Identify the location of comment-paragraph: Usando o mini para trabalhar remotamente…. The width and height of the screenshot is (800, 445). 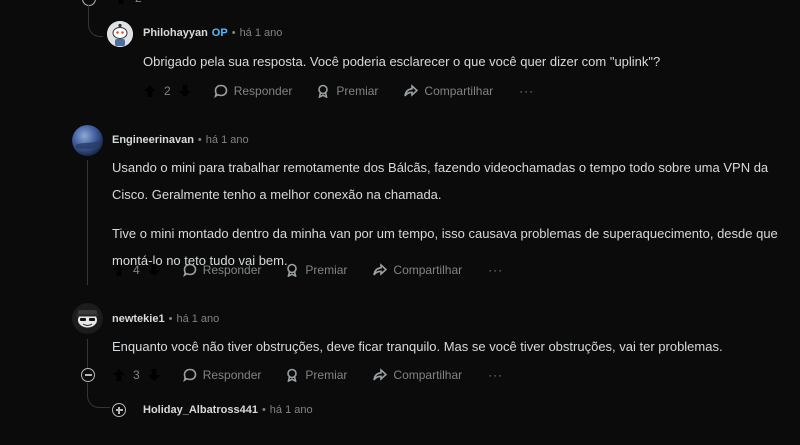
(440, 181).